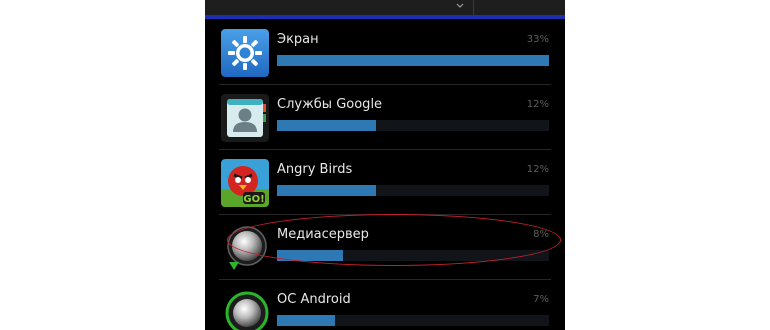 The width and height of the screenshot is (770, 330). Describe the element at coordinates (323, 234) in the screenshot. I see `app-name: Медиасервер` at that location.